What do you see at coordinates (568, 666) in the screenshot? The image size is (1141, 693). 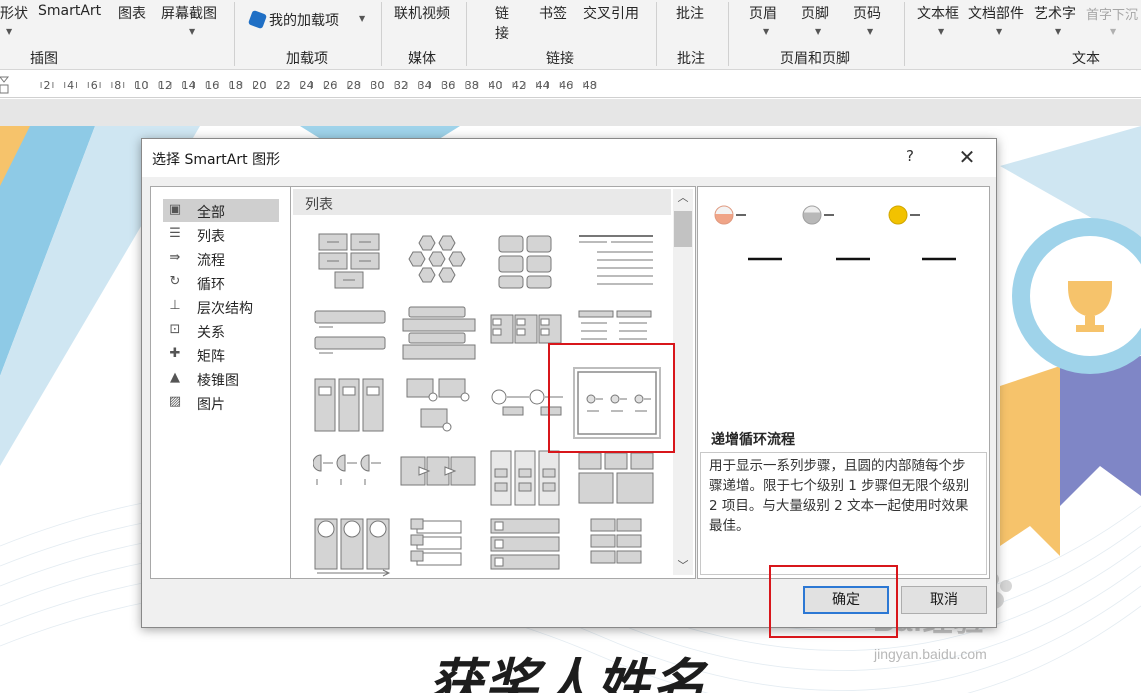 I see `certificate-winner-name: 获奖人姓名` at bounding box center [568, 666].